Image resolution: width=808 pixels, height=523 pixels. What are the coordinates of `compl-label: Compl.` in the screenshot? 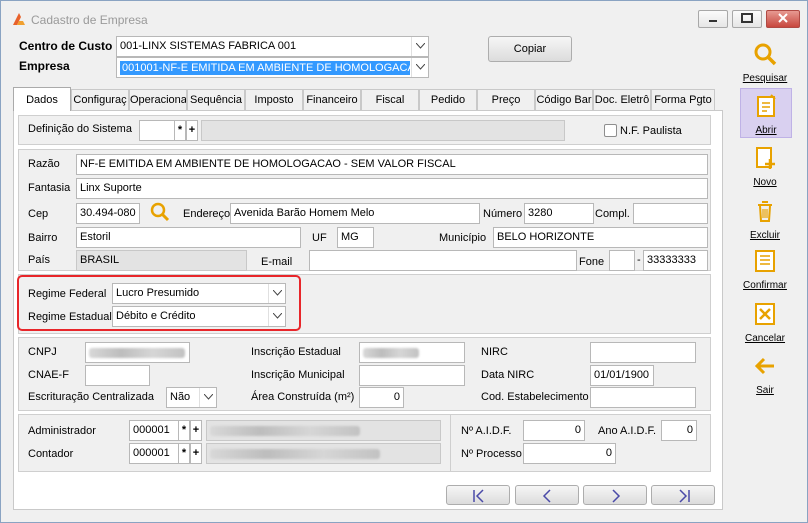 It's located at (612, 214).